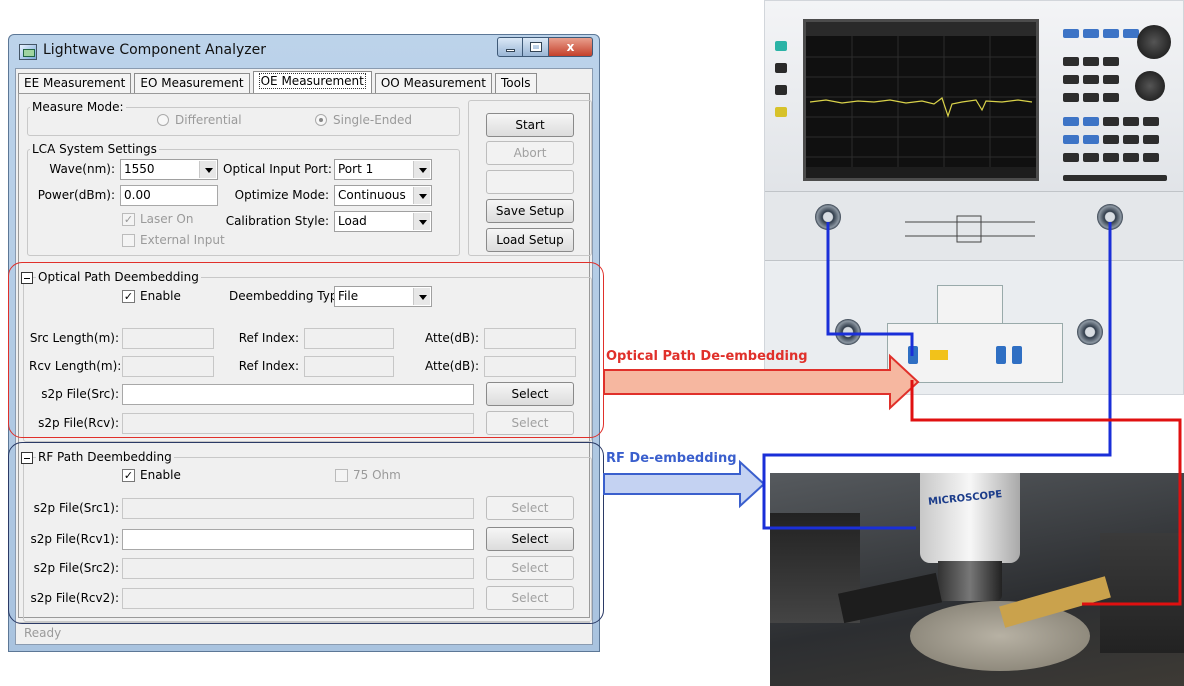 The width and height of the screenshot is (1184, 686). What do you see at coordinates (965, 498) in the screenshot?
I see `microscope-label: MICROSCOPE` at bounding box center [965, 498].